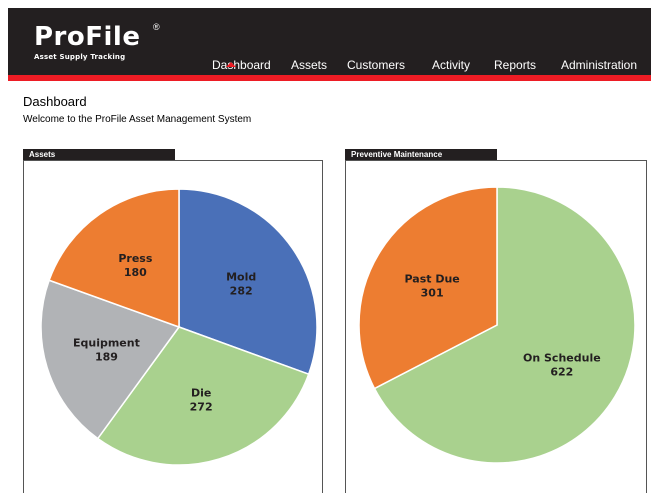  What do you see at coordinates (87, 37) in the screenshot?
I see `logo: ProFile` at bounding box center [87, 37].